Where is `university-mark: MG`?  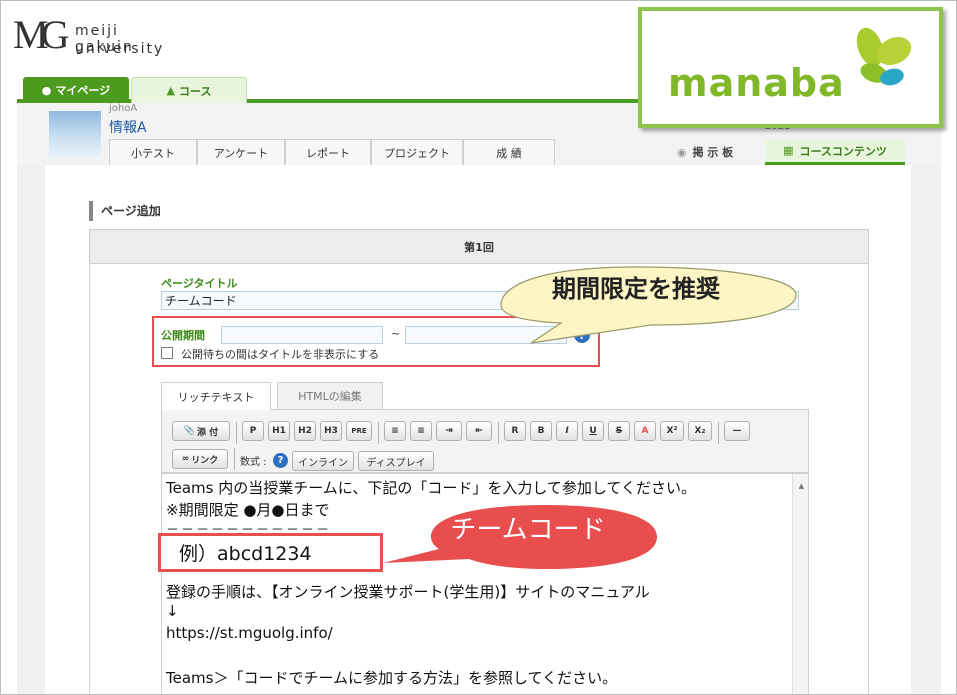
university-mark: MG is located at coordinates (41, 34).